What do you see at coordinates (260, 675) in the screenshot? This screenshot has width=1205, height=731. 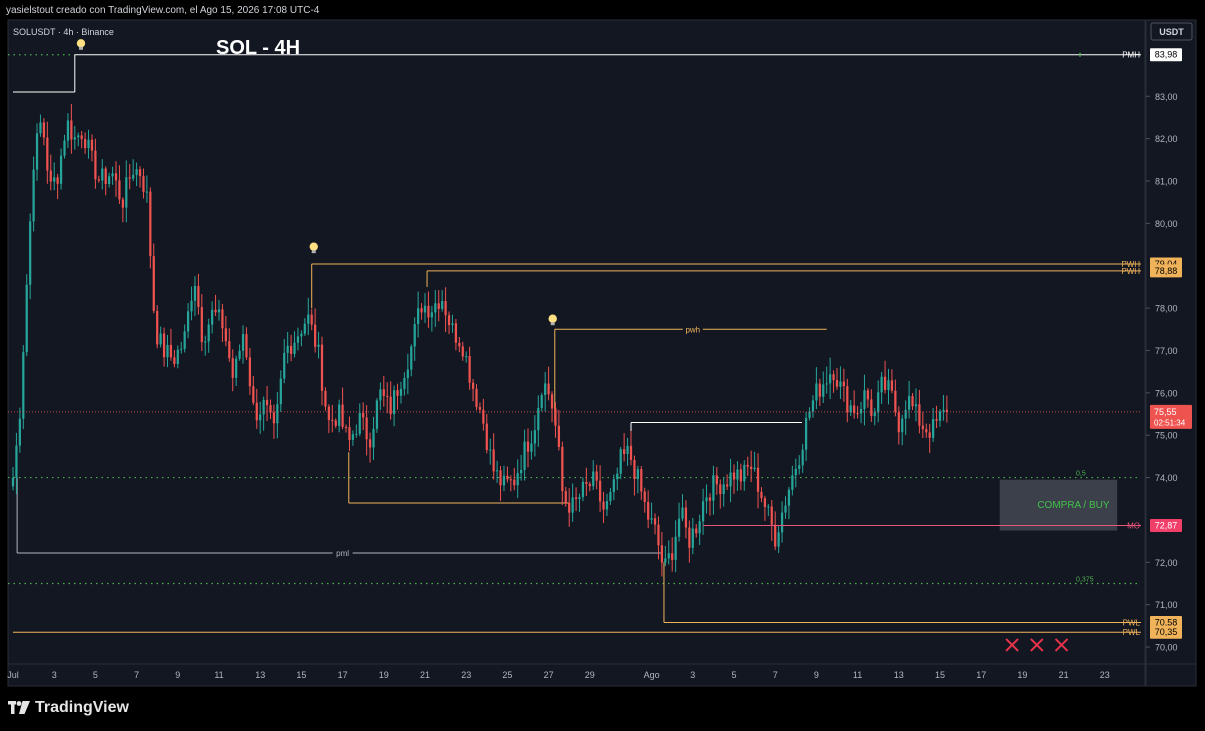 I see `time-tick-label: 13` at bounding box center [260, 675].